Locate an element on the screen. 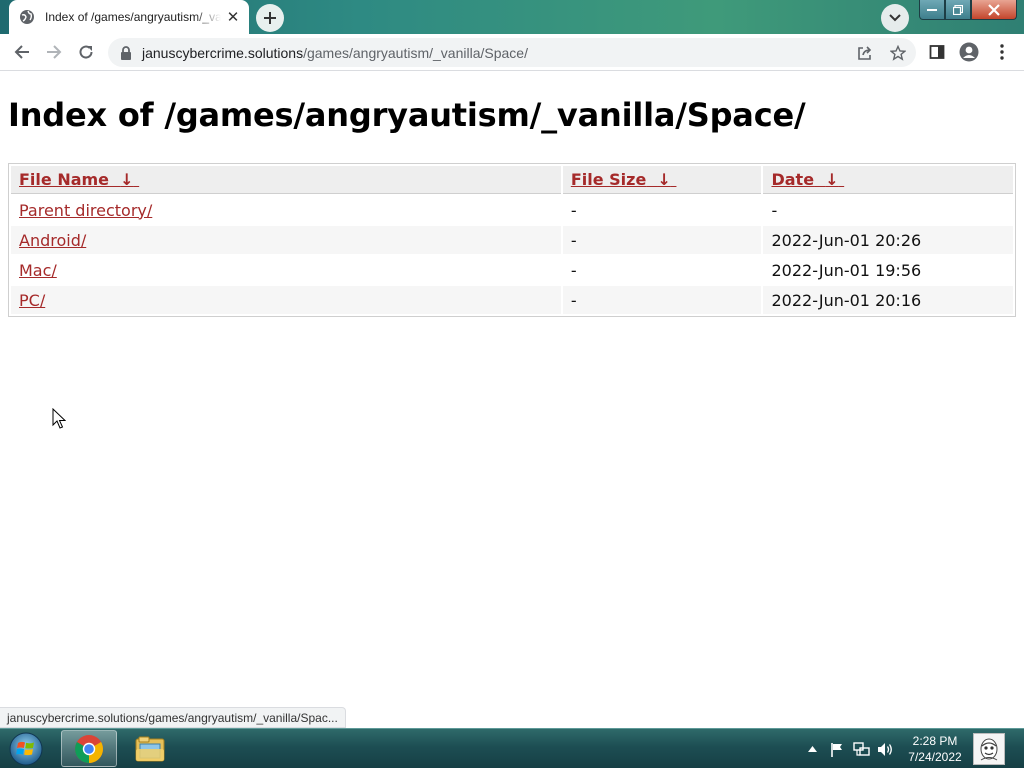 This screenshot has width=1024, height=768. show-desktop-avatar-icon is located at coordinates (989, 749).